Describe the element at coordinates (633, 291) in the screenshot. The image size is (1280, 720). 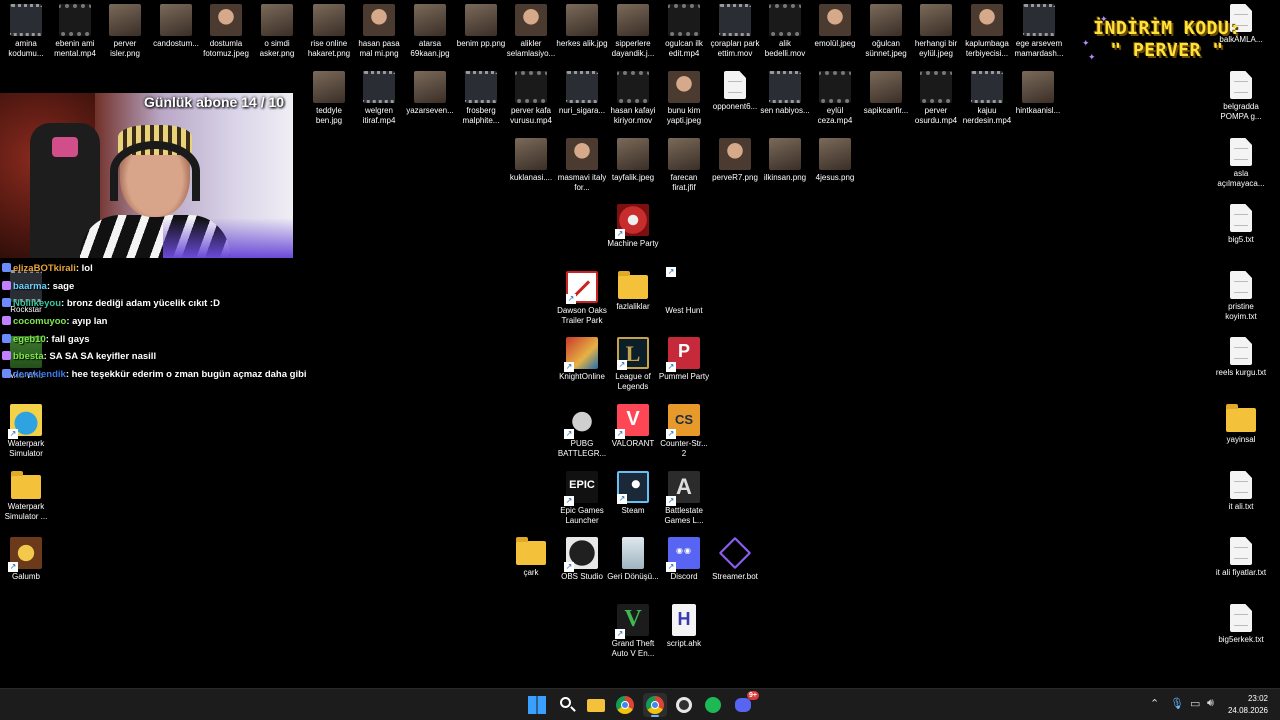
I see `desktop-icon: fazlaliklar` at that location.